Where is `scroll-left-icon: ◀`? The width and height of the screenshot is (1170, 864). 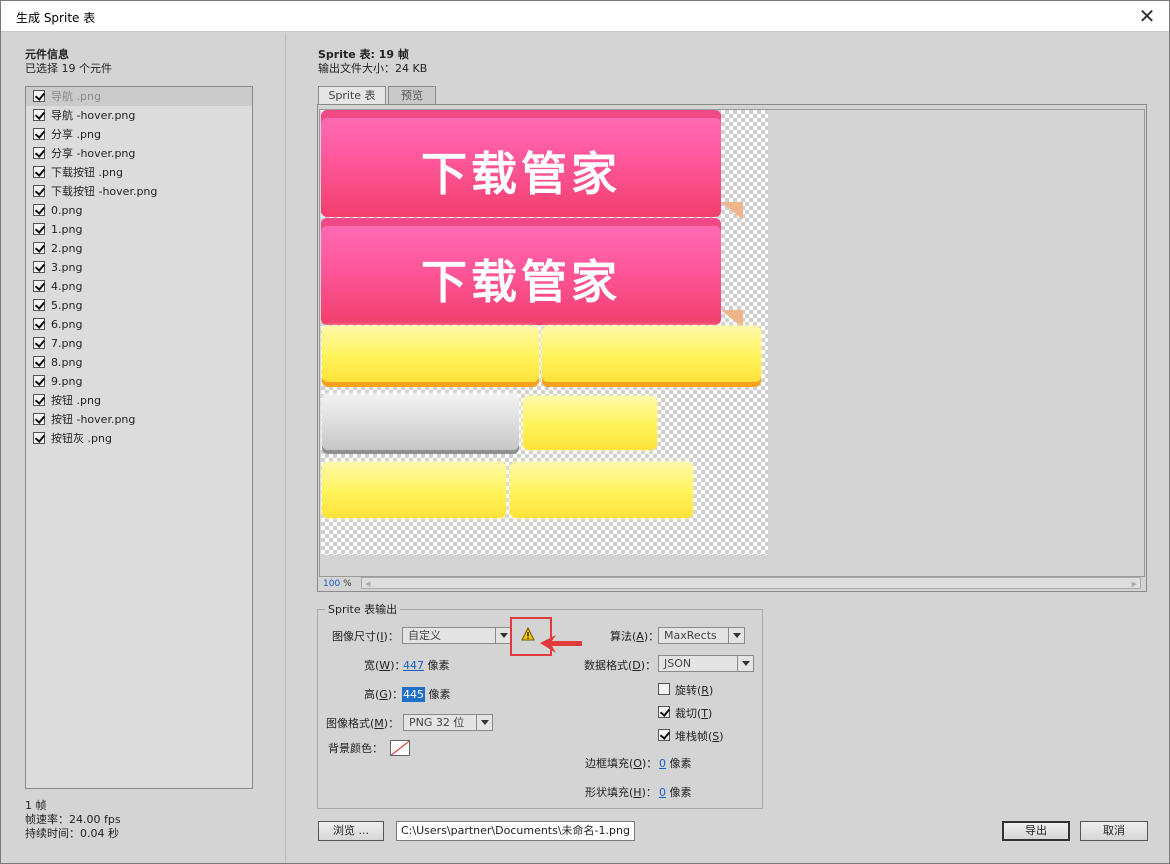 scroll-left-icon: ◀ is located at coordinates (367, 584).